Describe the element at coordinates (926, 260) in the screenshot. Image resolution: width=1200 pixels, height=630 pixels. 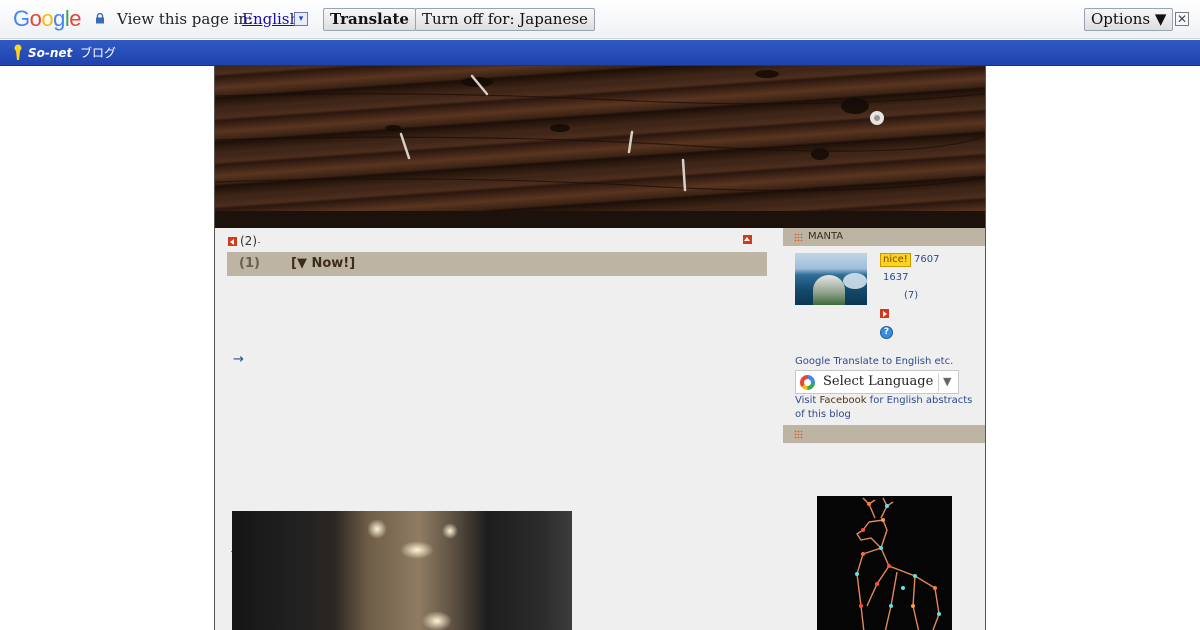
I see `nice-count: 7607` at that location.